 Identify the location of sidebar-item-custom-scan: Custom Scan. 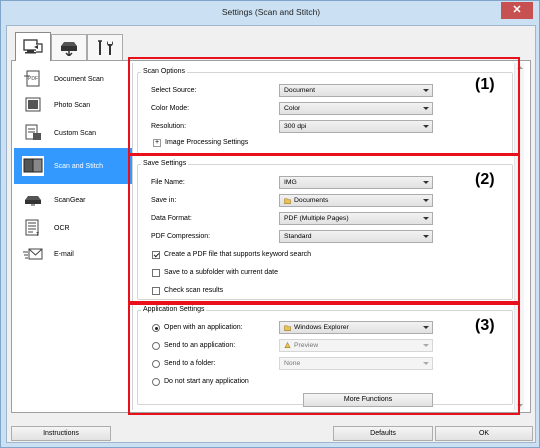
(73, 133).